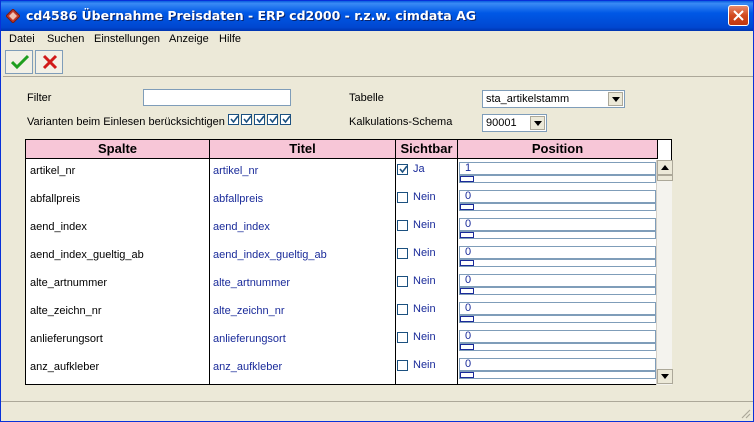 This screenshot has width=754, height=422. Describe the element at coordinates (427, 149) in the screenshot. I see `header-sichtbar: Sichtbar` at that location.